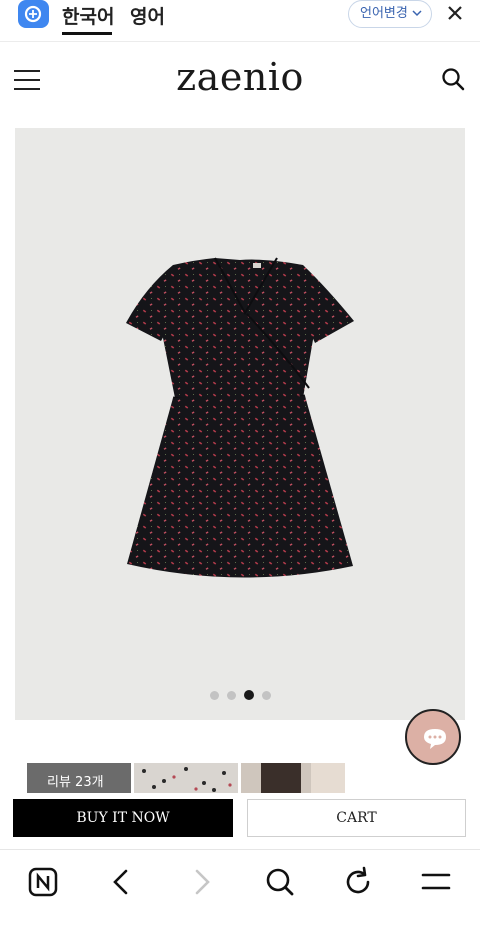  What do you see at coordinates (240, 694) in the screenshot?
I see `gallery-pagination` at bounding box center [240, 694].